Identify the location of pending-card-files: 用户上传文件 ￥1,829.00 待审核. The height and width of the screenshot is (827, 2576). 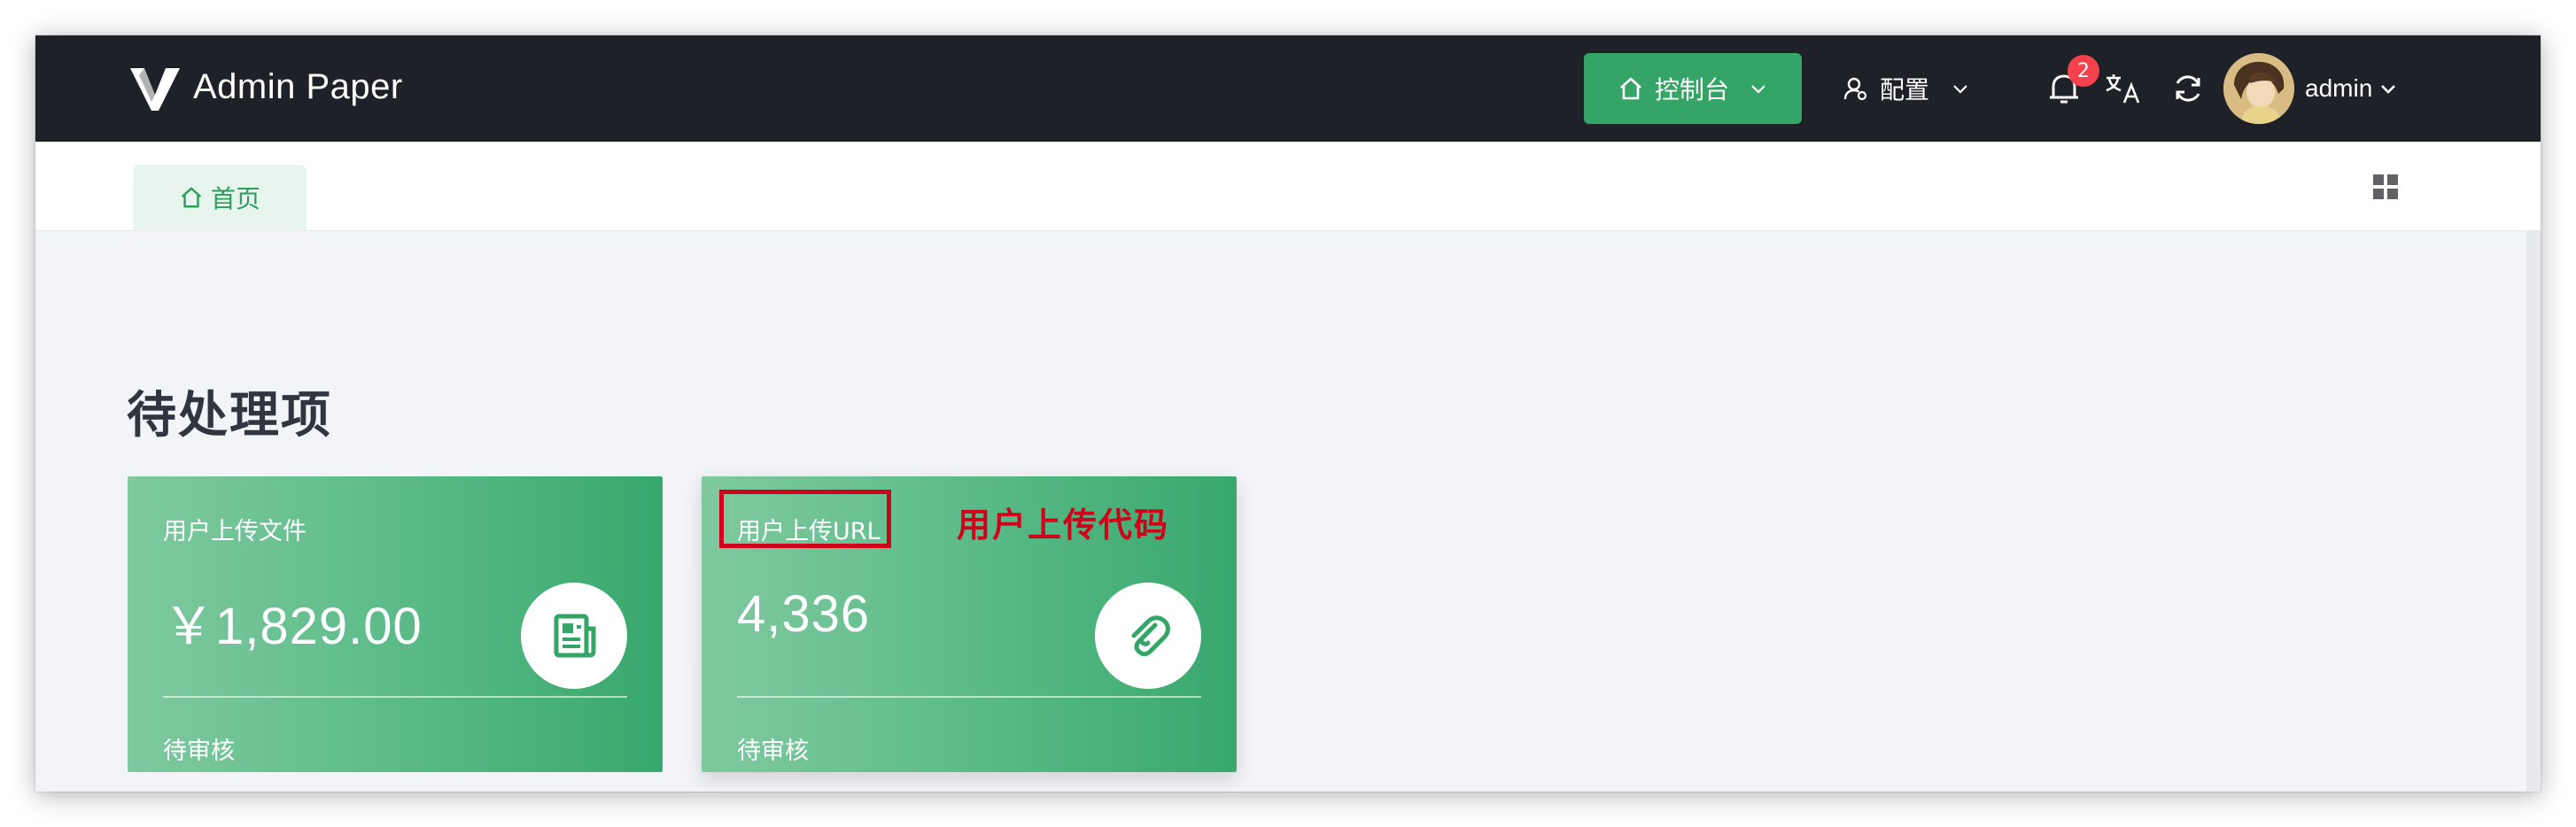
(395, 624).